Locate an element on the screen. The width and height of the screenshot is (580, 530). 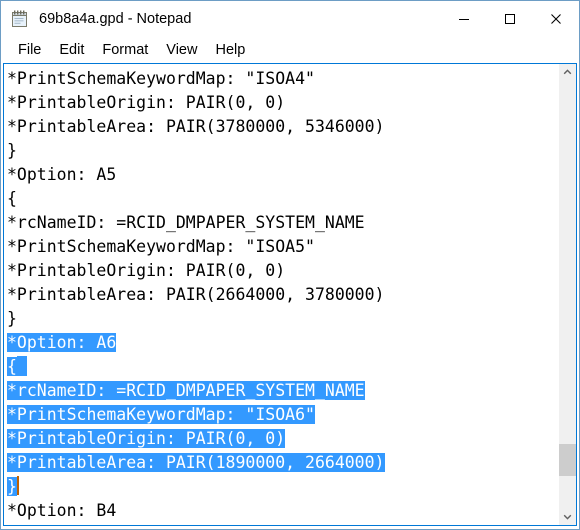
editor-line: *Option: B4 is located at coordinates (282, 511).